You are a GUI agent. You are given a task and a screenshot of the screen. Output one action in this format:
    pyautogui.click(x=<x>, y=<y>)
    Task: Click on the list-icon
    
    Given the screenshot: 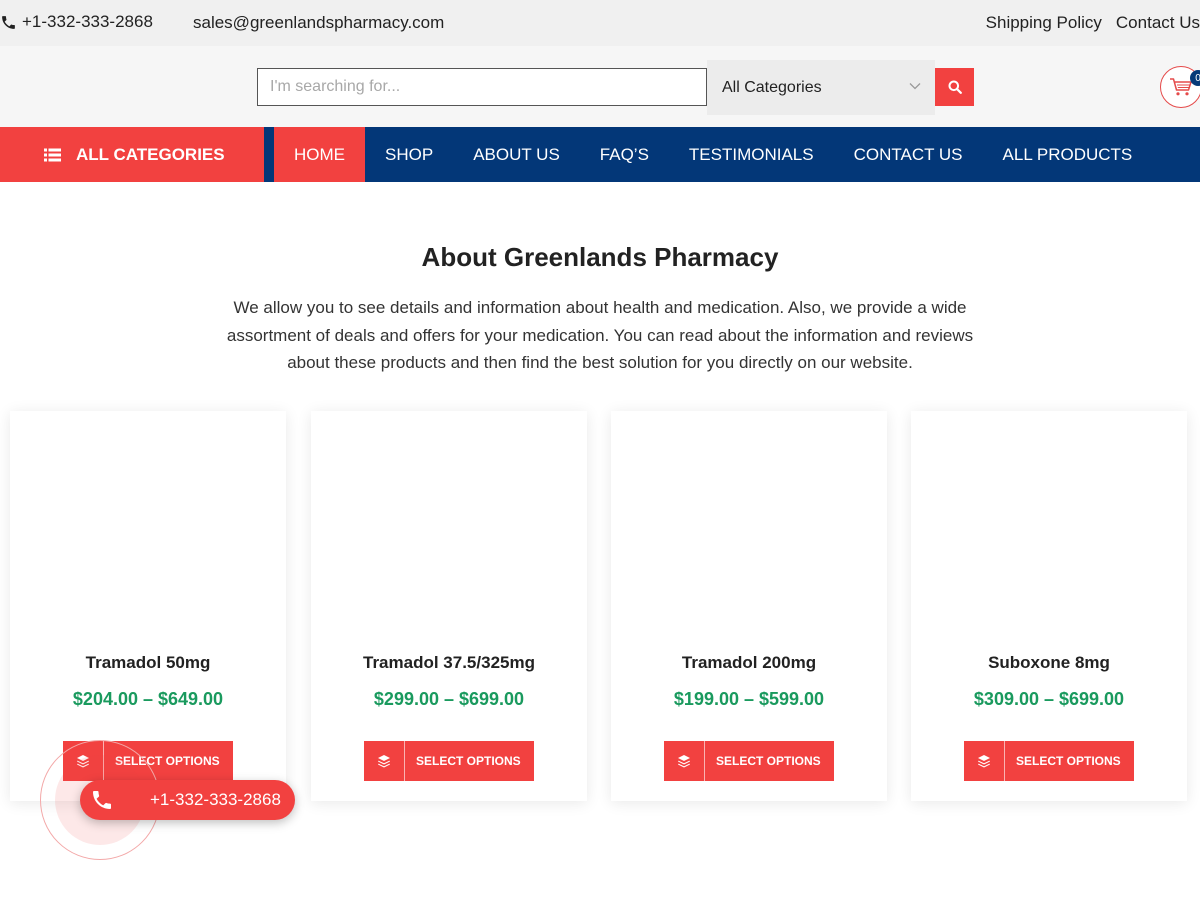 What is the action you would take?
    pyautogui.click(x=52, y=154)
    